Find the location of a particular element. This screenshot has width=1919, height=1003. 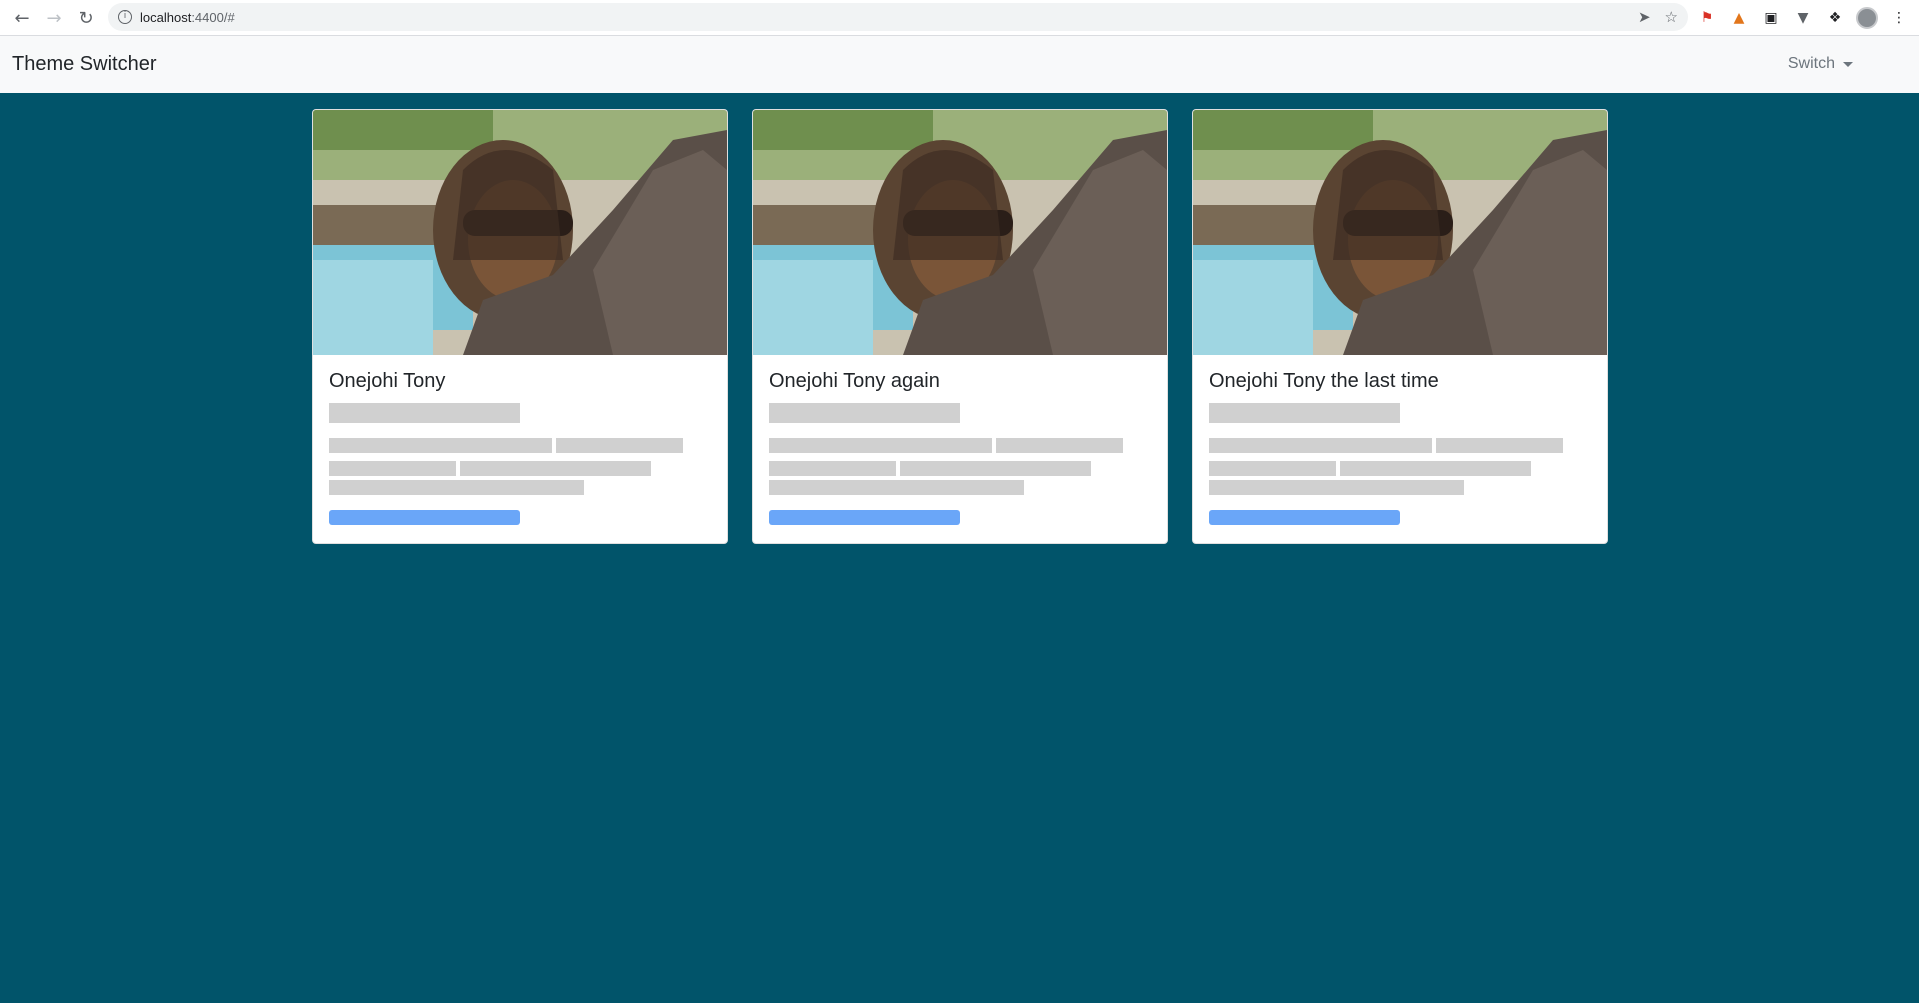

send-icon: ➤ is located at coordinates (1644, 17).